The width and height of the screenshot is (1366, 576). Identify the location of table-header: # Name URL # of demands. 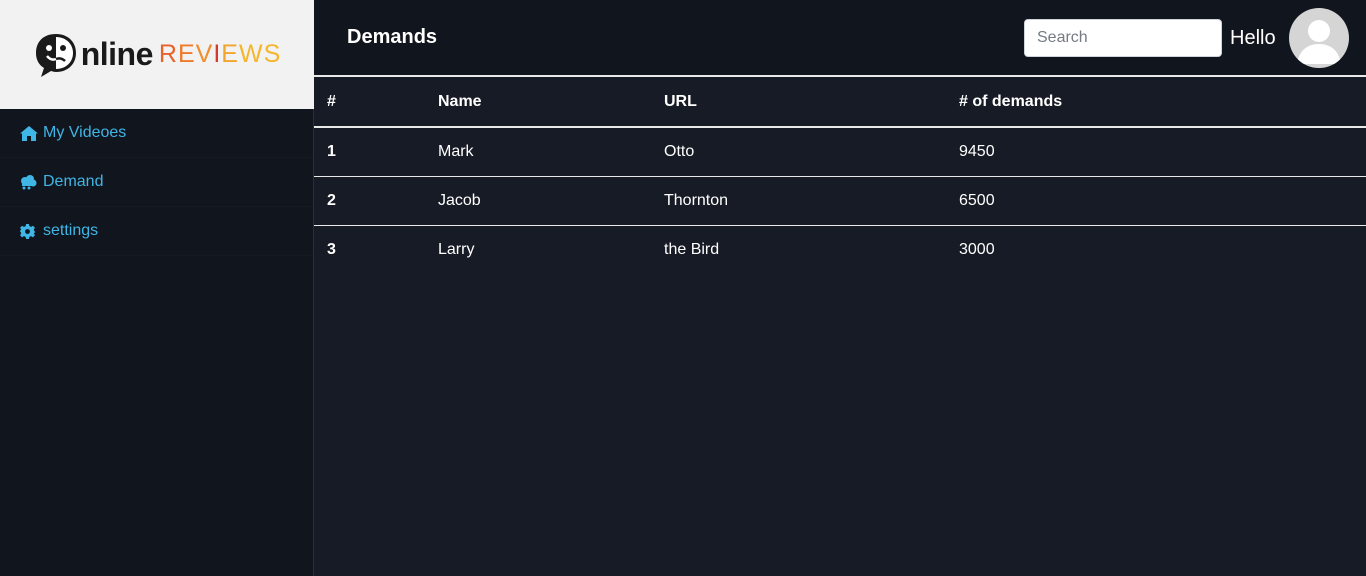
(840, 102).